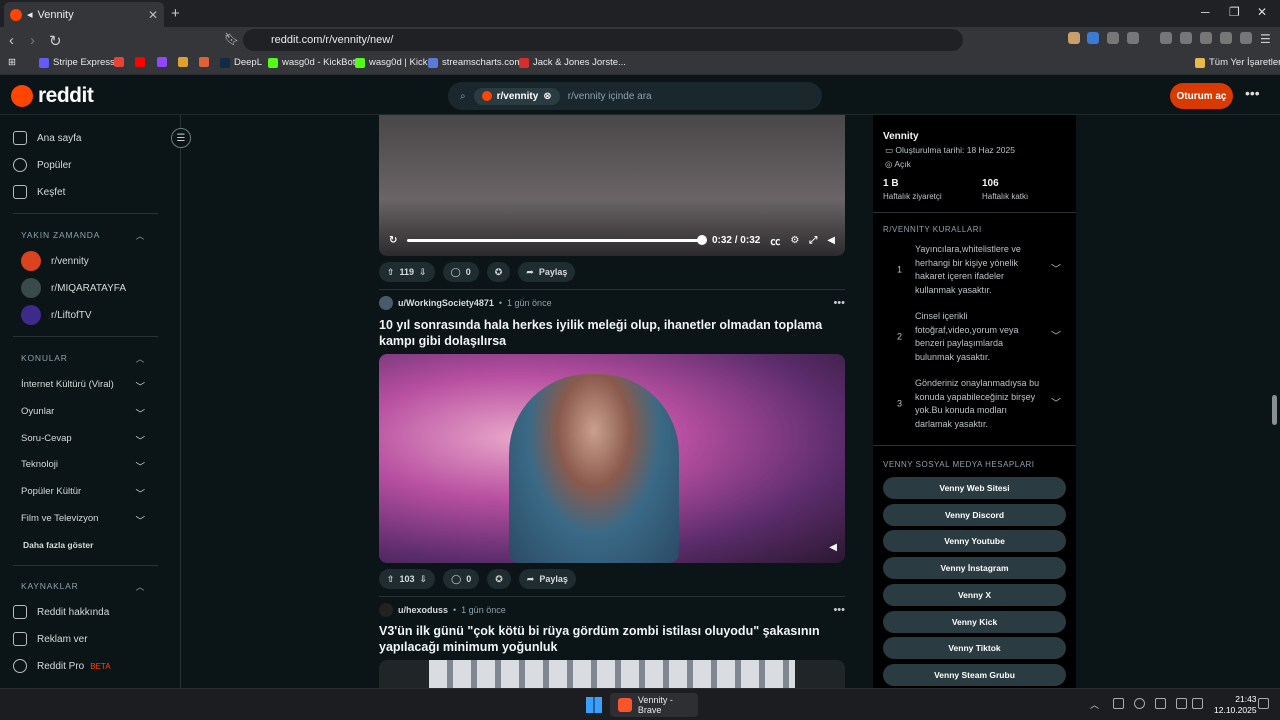 The image size is (1280, 720). What do you see at coordinates (85, 612) in the screenshot?
I see `resource-about-reddit: Reddit hakkında` at bounding box center [85, 612].